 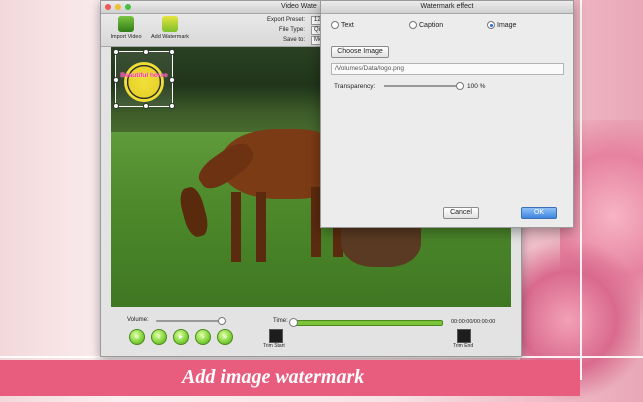 I want to click on transparency-slider-knob, so click(x=460, y=86).